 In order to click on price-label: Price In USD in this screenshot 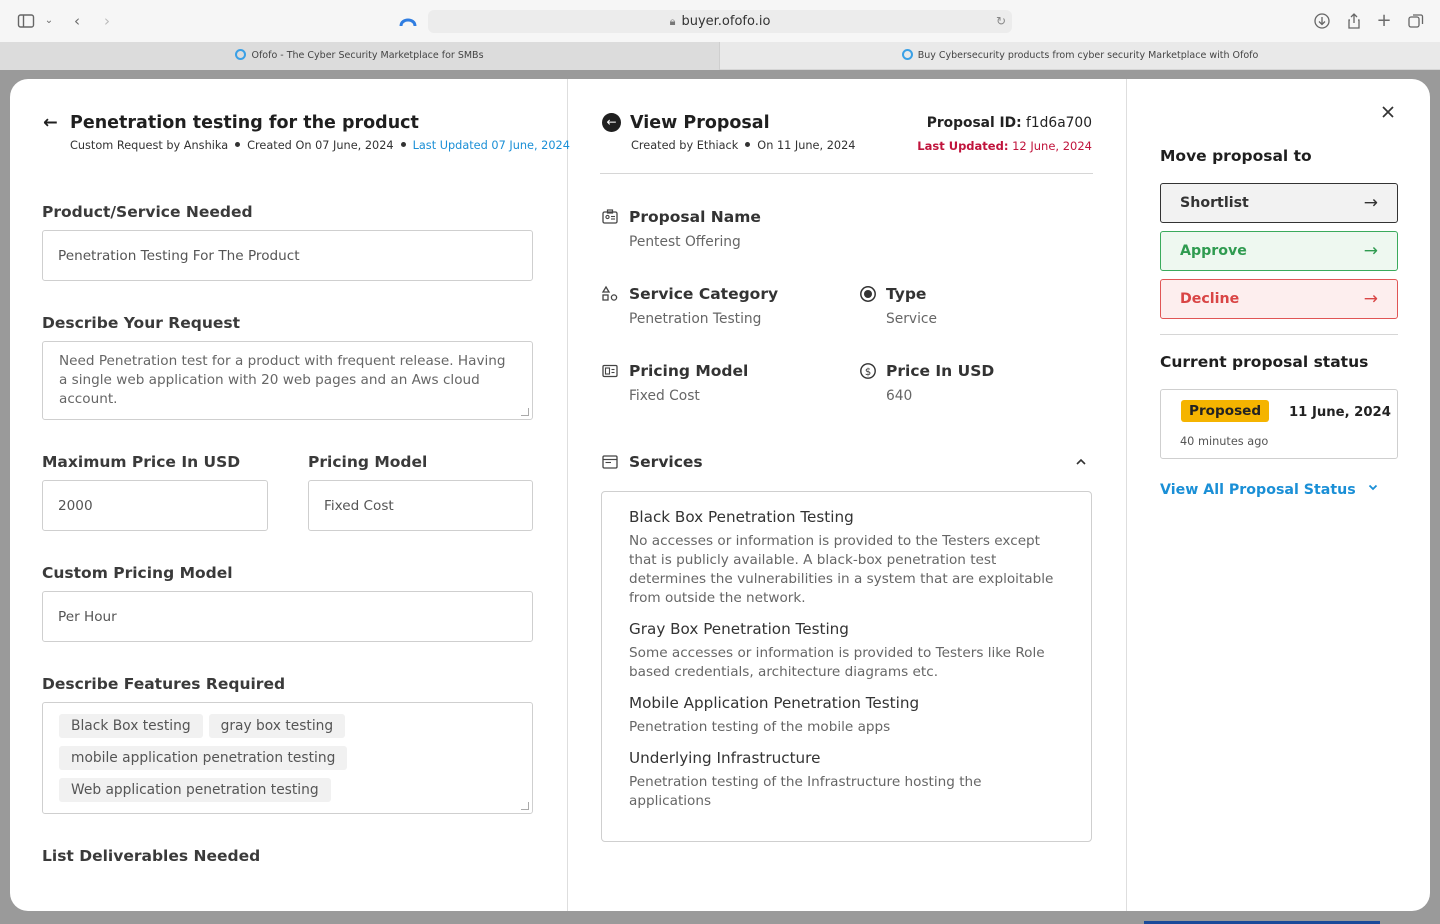, I will do `click(940, 371)`.